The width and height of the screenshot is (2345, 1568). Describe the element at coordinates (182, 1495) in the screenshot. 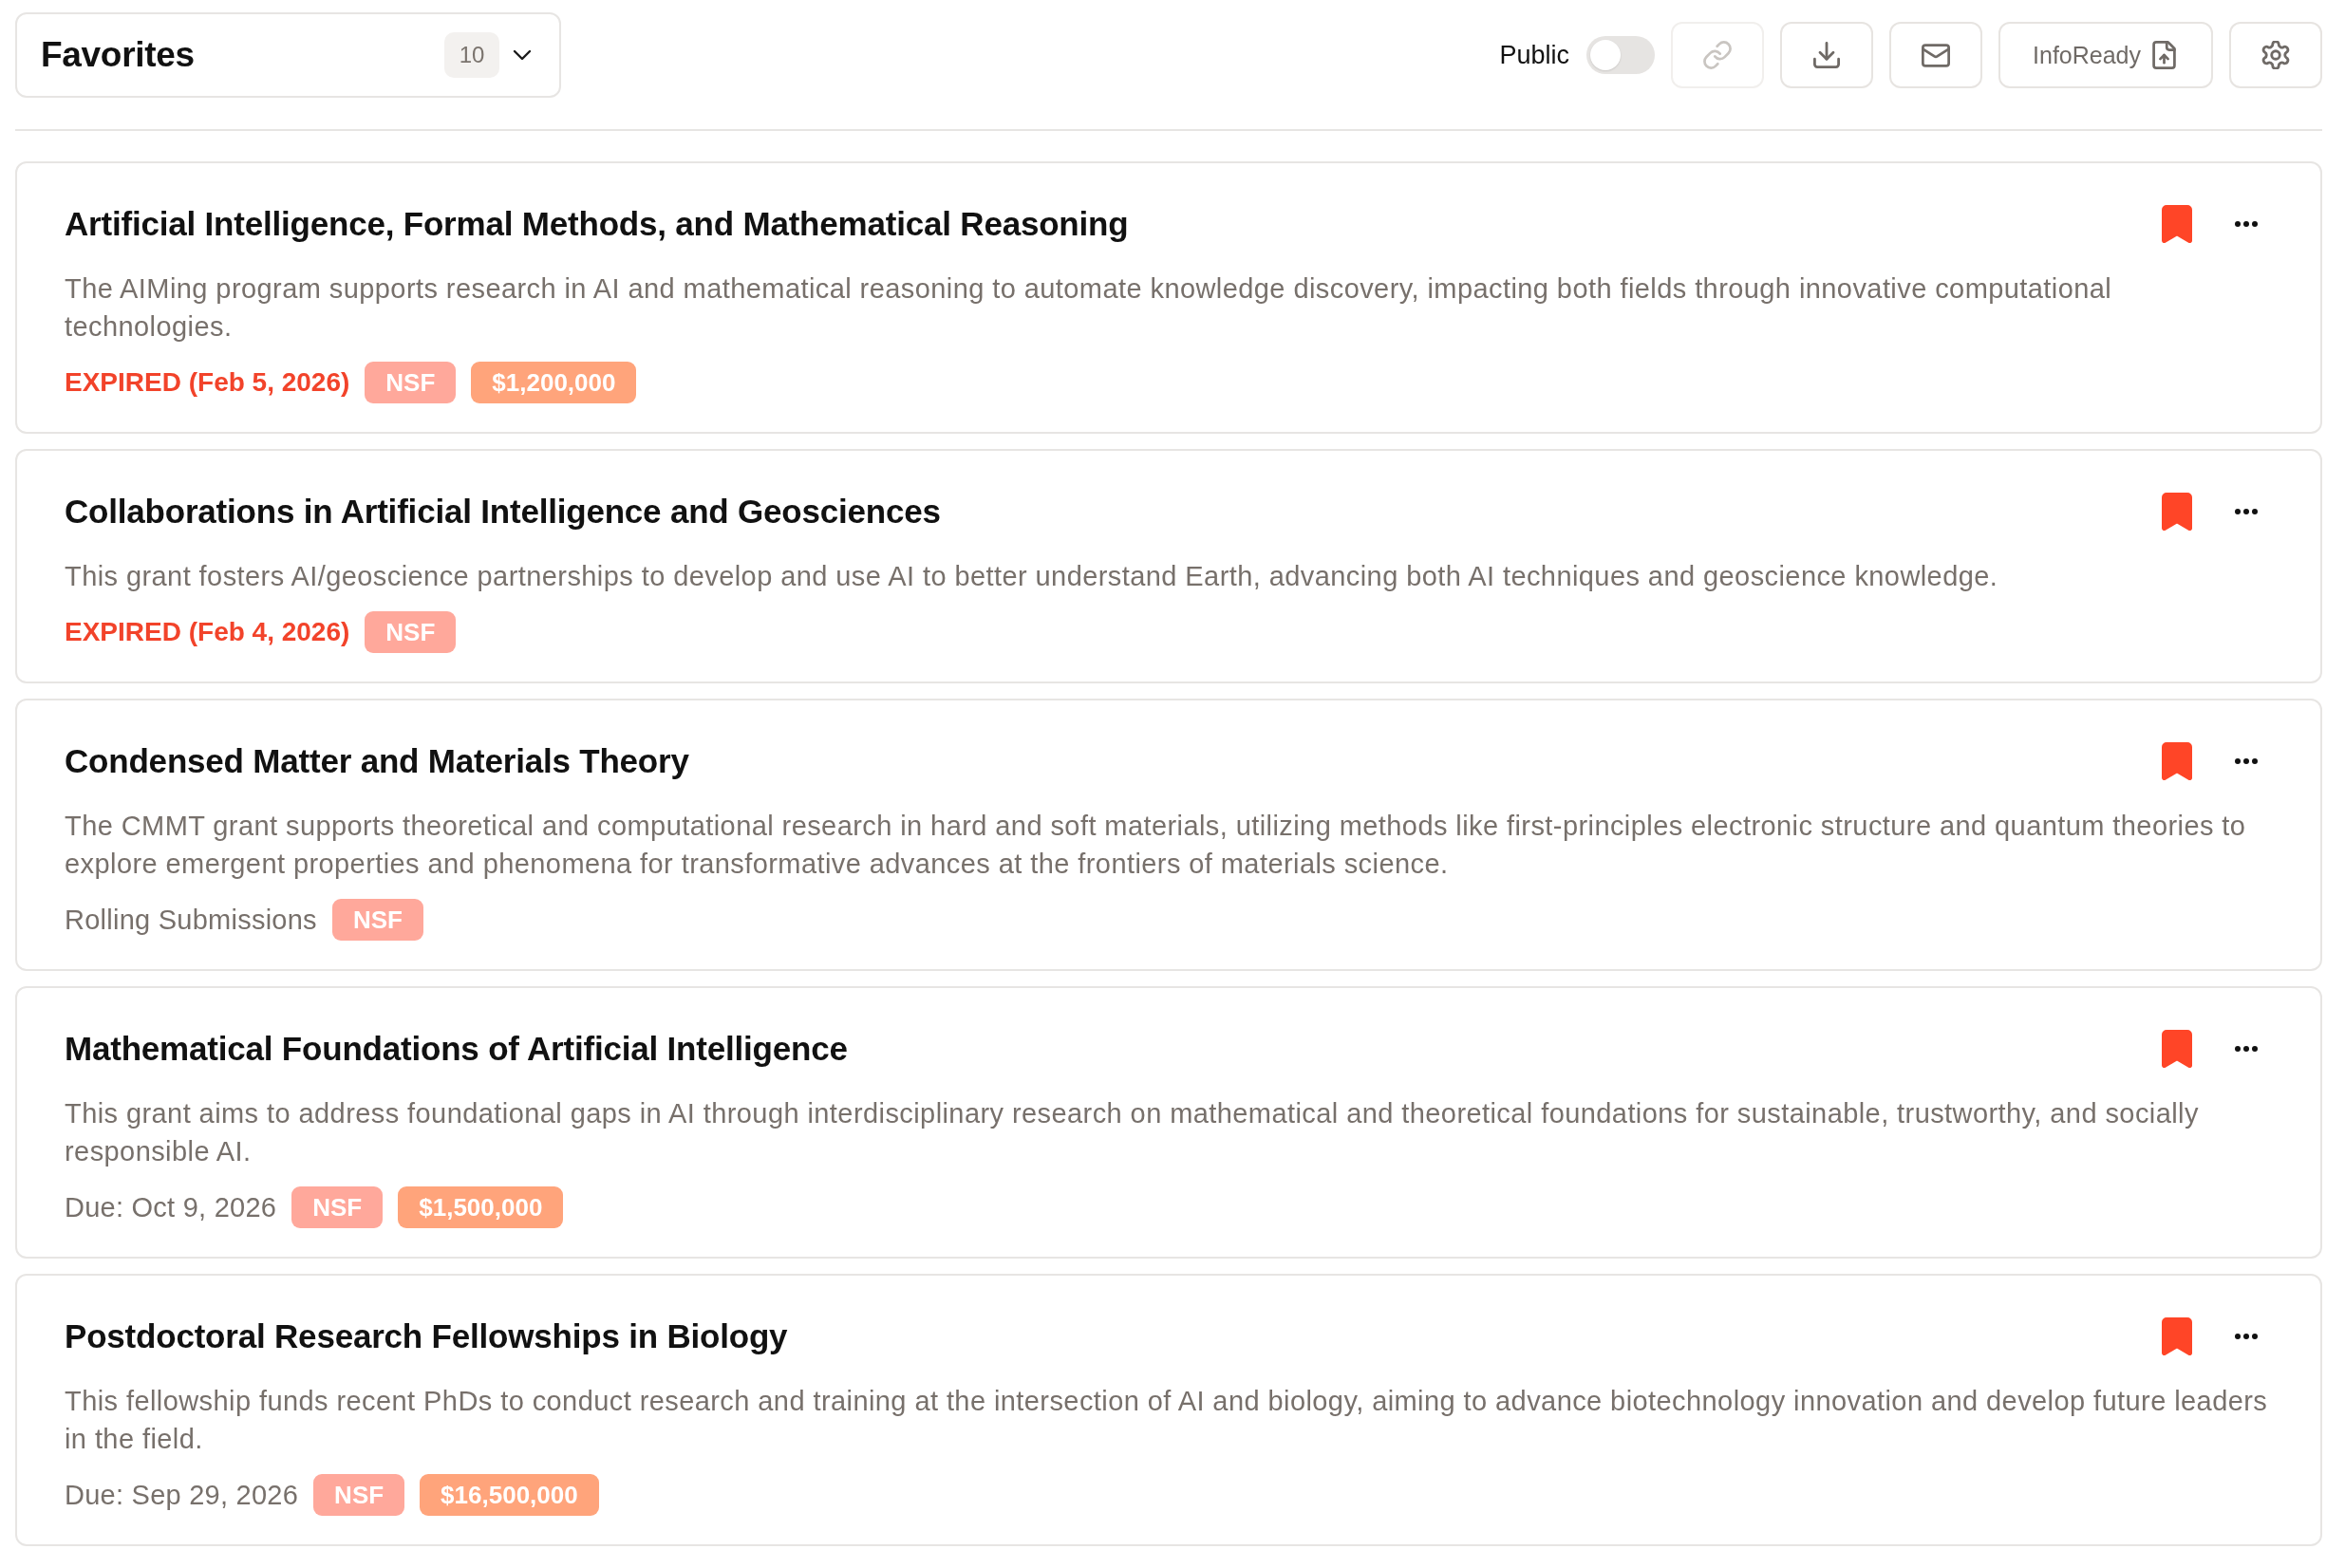

I see `due-date: Due: Sep 29, 2026` at that location.